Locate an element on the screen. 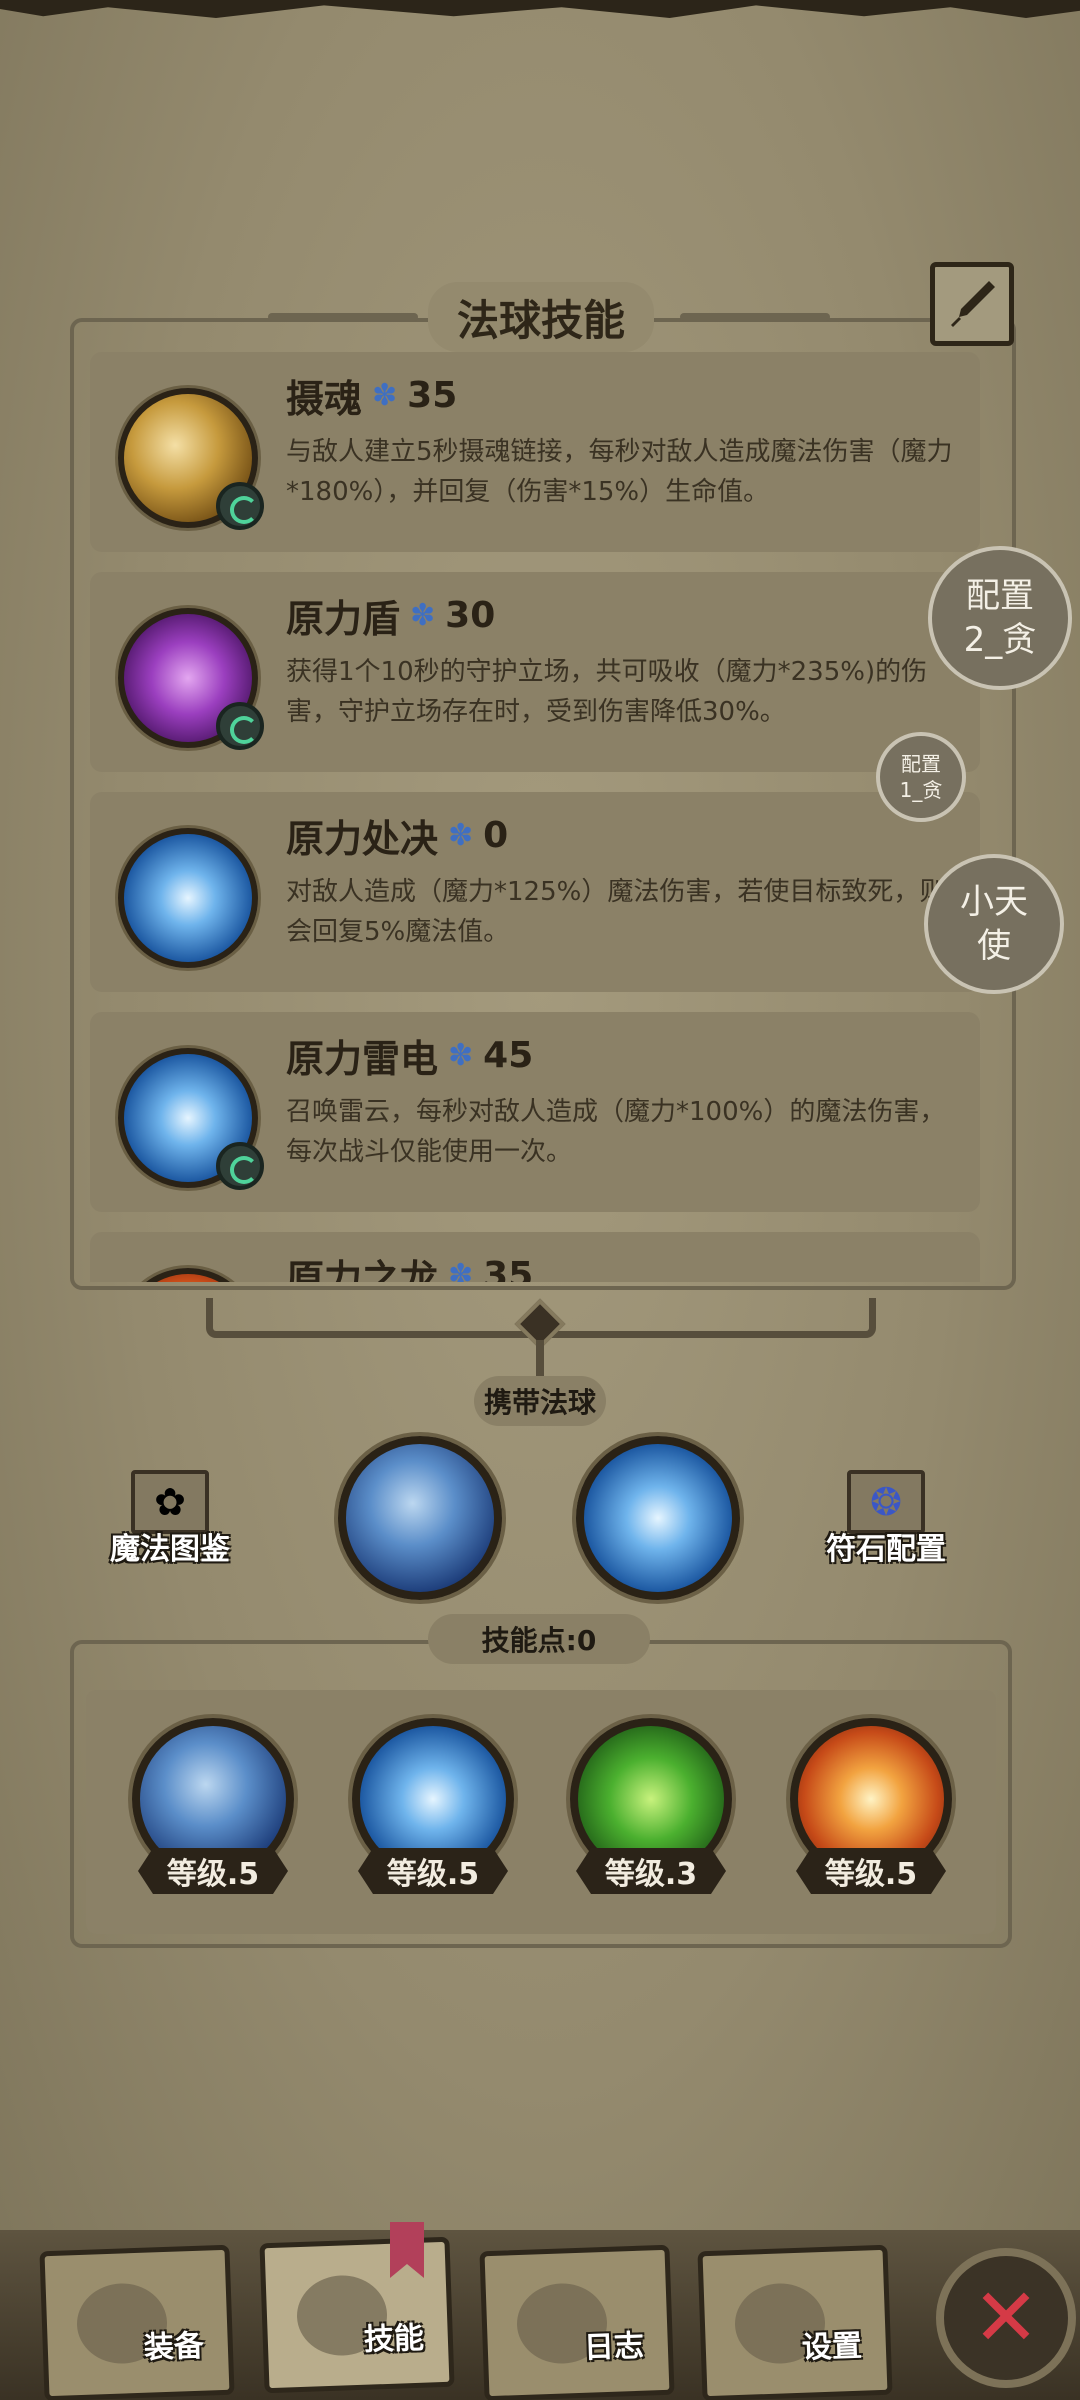 The height and width of the screenshot is (2400, 1080). skill-name-row: 原力雷电 ✽ 45 is located at coordinates (409, 1055).